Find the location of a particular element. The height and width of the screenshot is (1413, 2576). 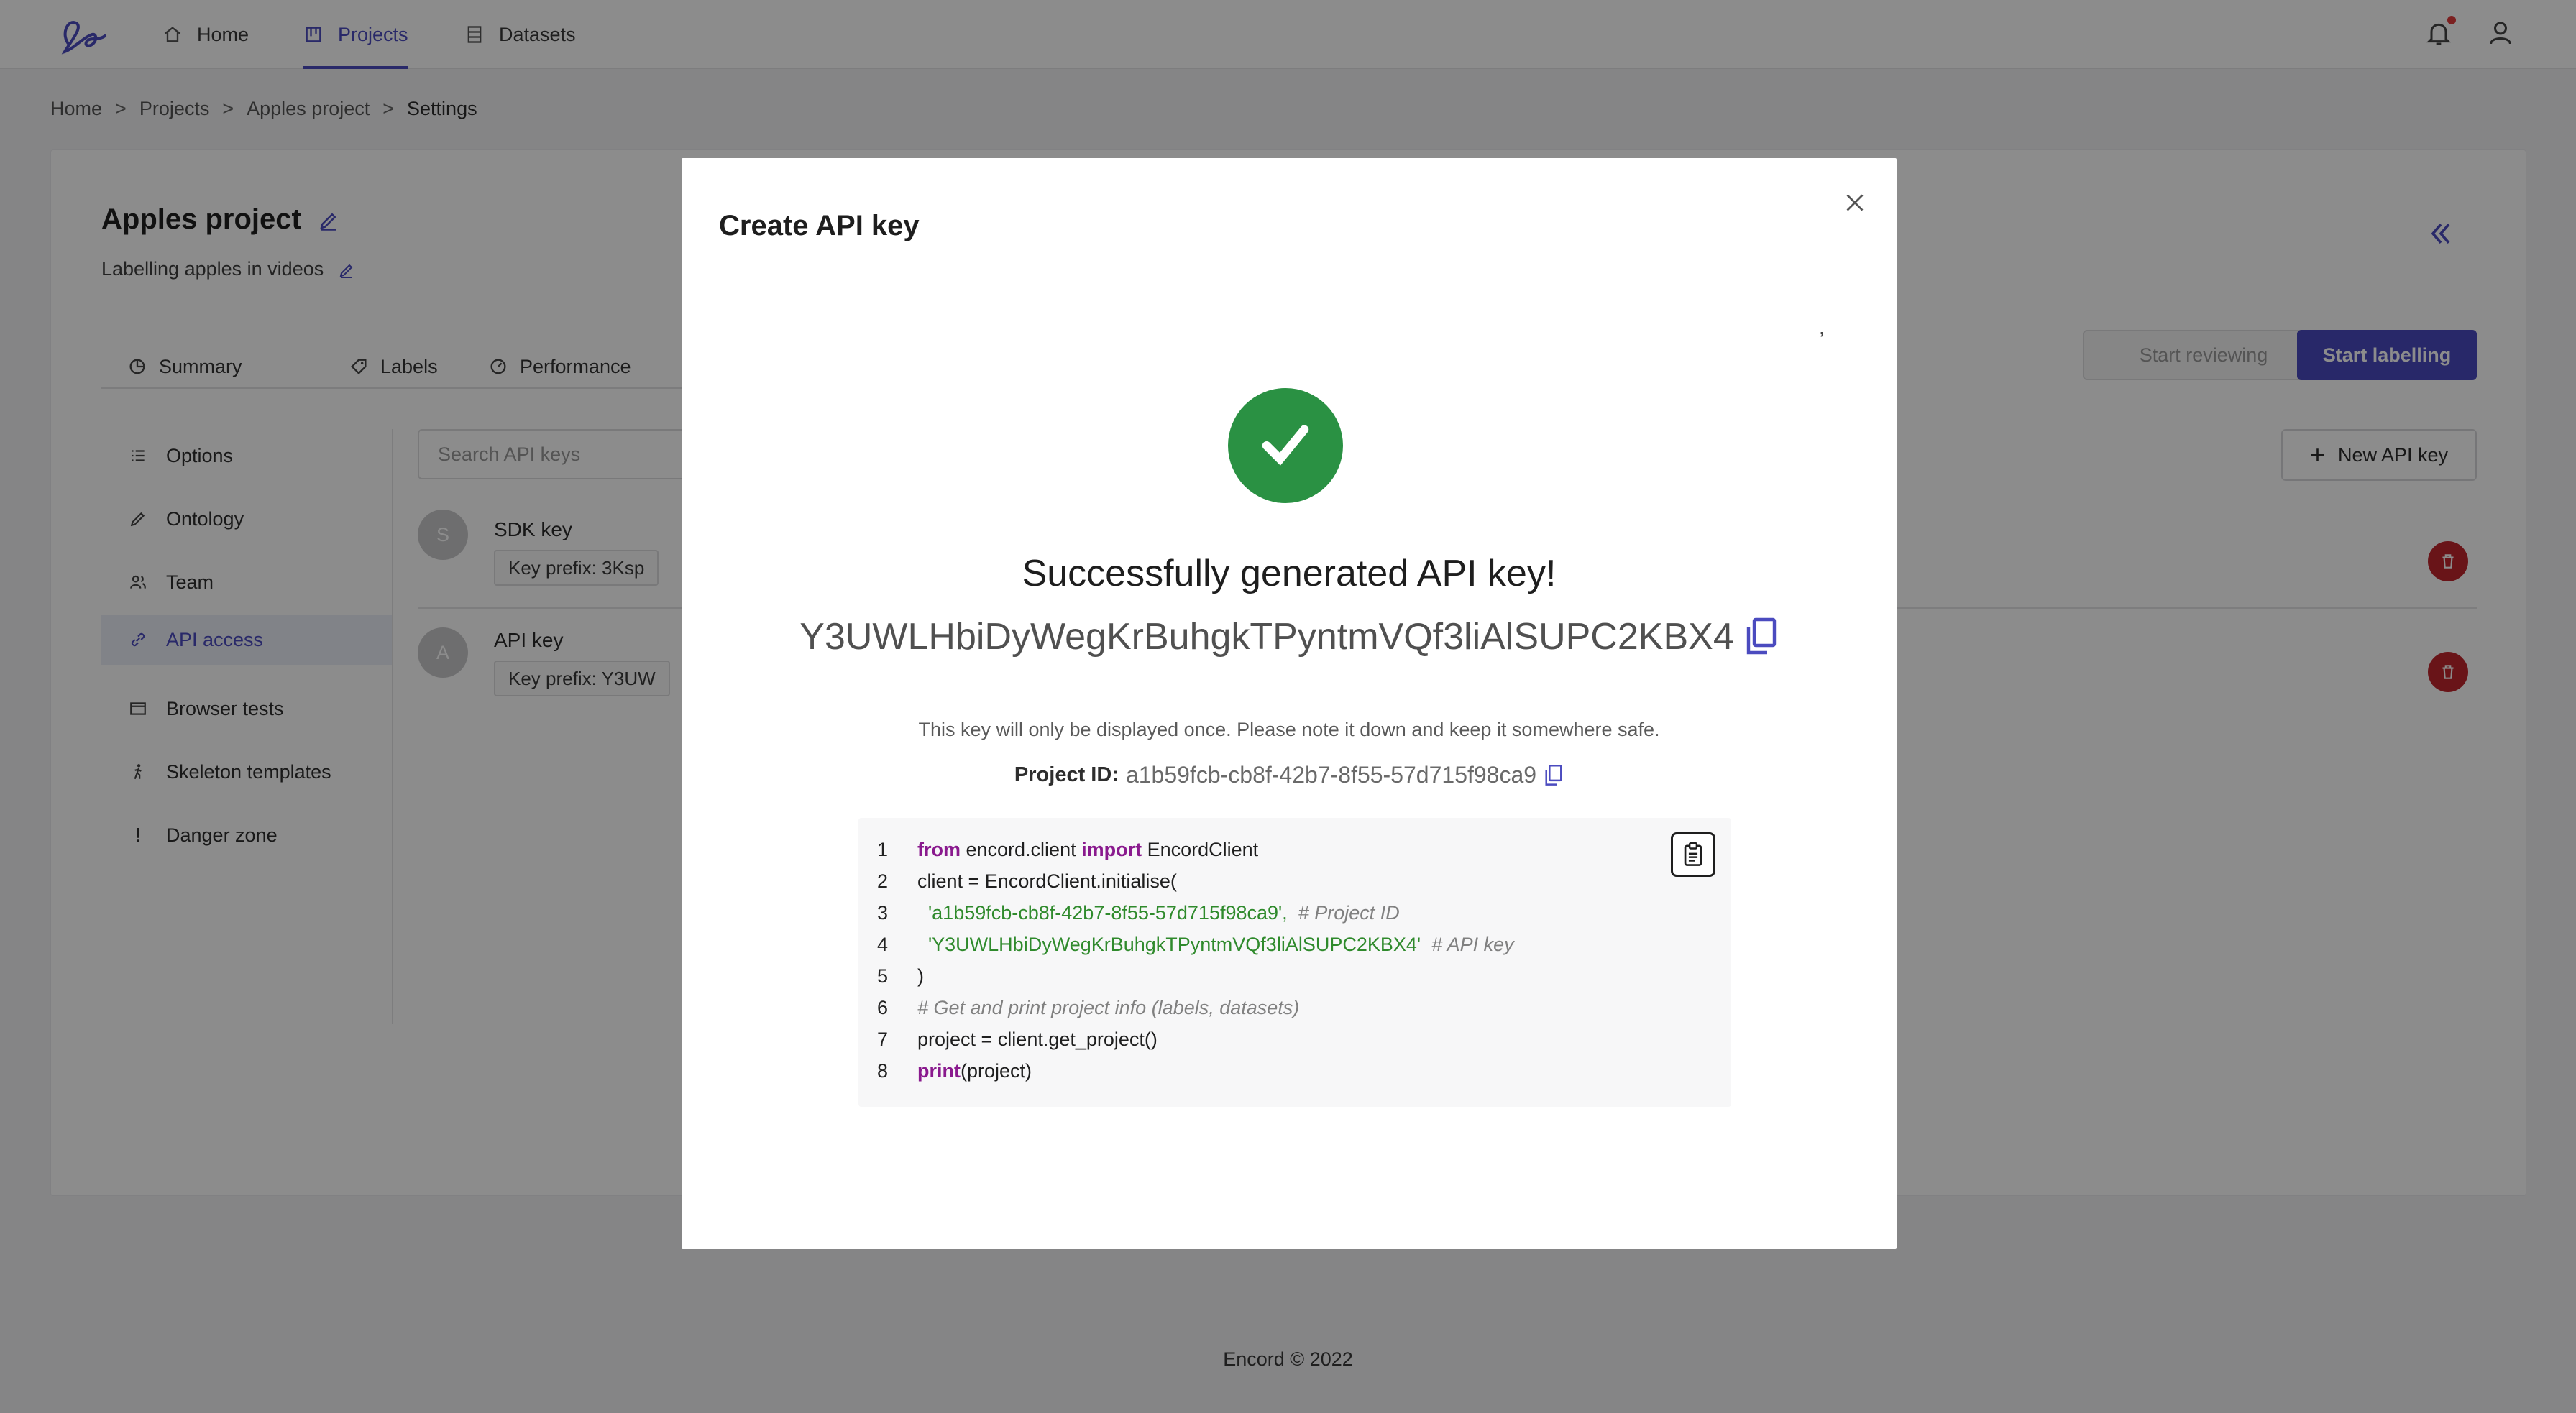

code-text: project = client.get_project() is located at coordinates (1037, 1039).